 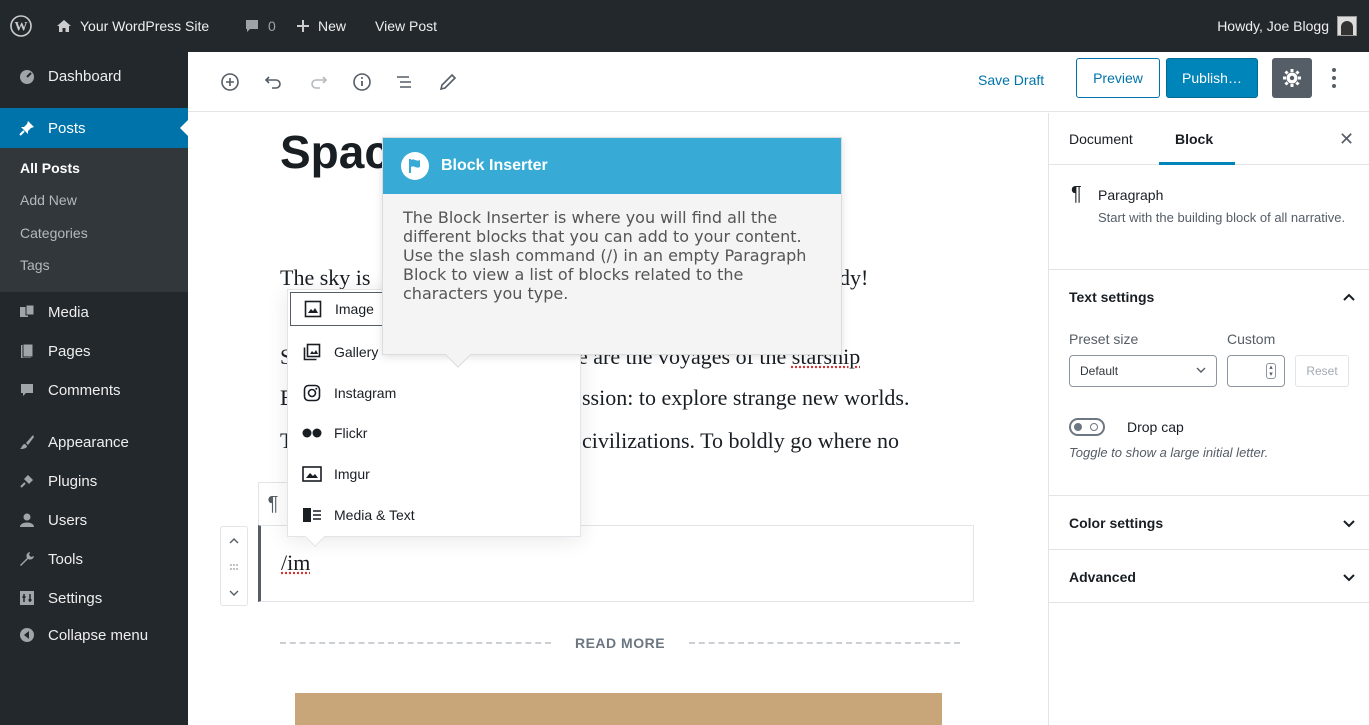 I want to click on autocomplete-label: Imgur, so click(x=352, y=474).